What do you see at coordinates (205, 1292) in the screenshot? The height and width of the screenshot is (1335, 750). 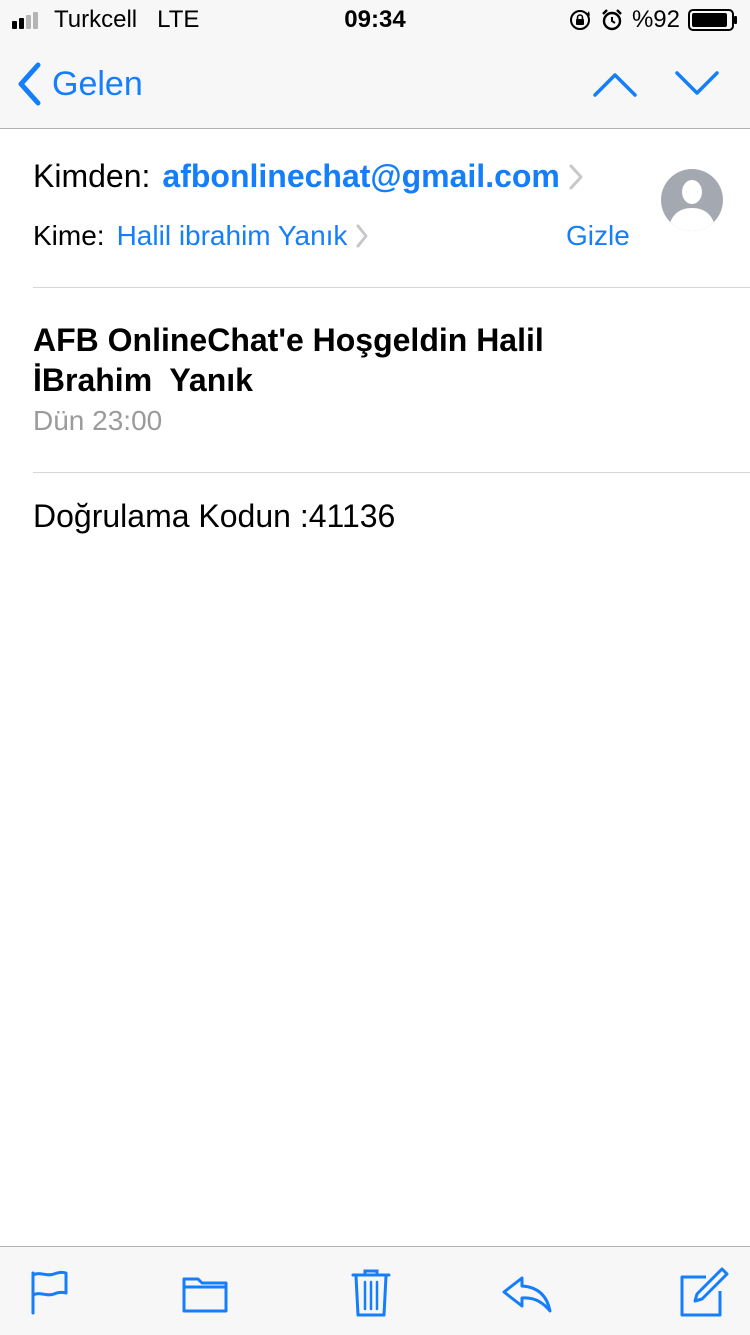 I see `folder-icon` at bounding box center [205, 1292].